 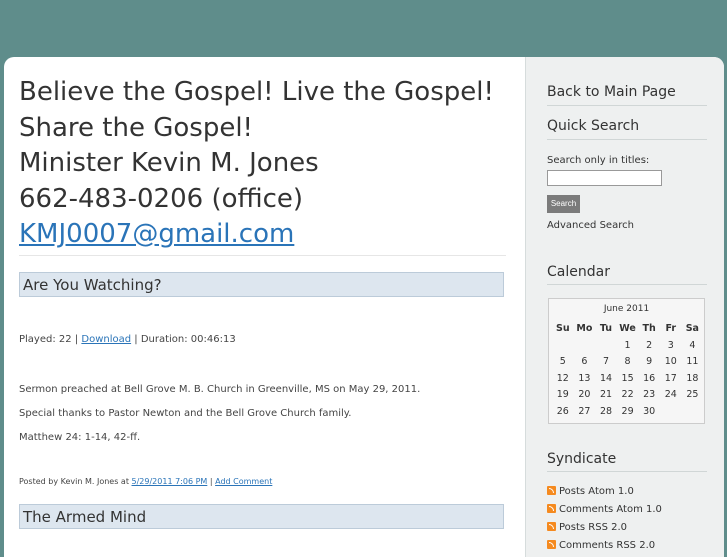 What do you see at coordinates (106, 339) in the screenshot?
I see `download-link: Download` at bounding box center [106, 339].